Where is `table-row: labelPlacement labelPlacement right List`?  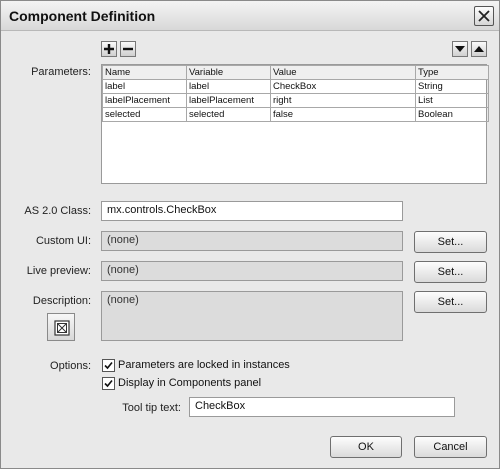 table-row: labelPlacement labelPlacement right List is located at coordinates (295, 100).